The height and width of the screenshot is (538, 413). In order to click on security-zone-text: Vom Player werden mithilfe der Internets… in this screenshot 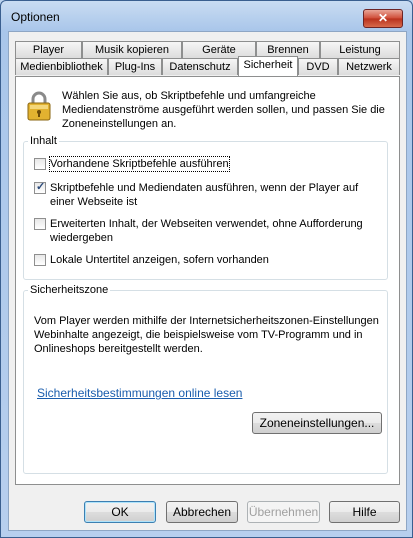, I will do `click(206, 335)`.